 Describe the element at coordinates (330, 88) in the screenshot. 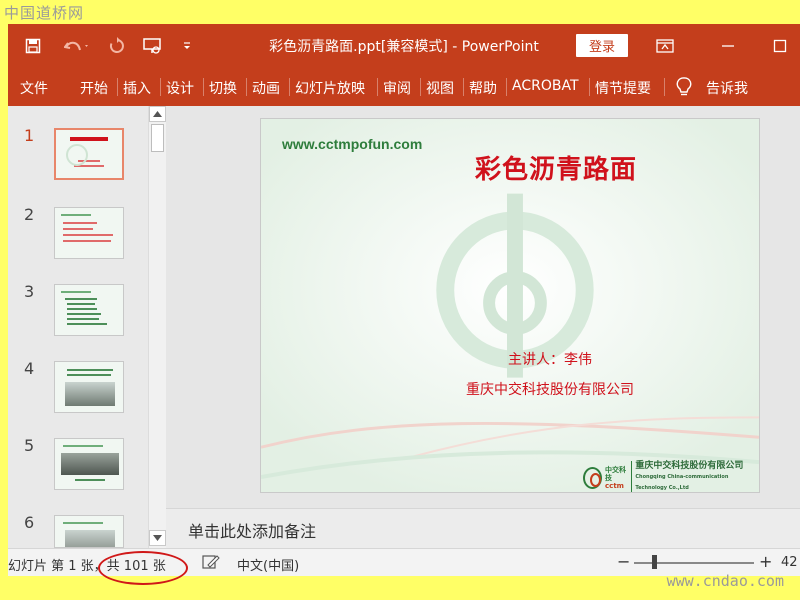

I see `tab-slideshow: 幻灯片放映` at that location.